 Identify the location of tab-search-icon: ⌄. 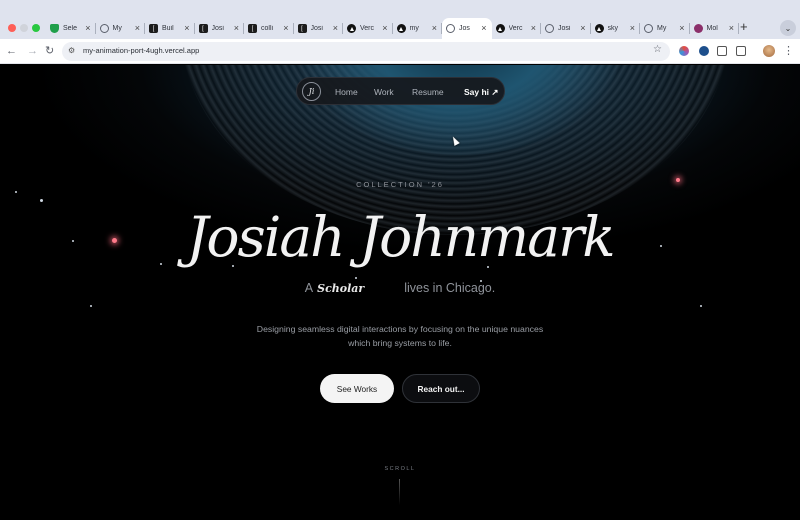
(788, 28).